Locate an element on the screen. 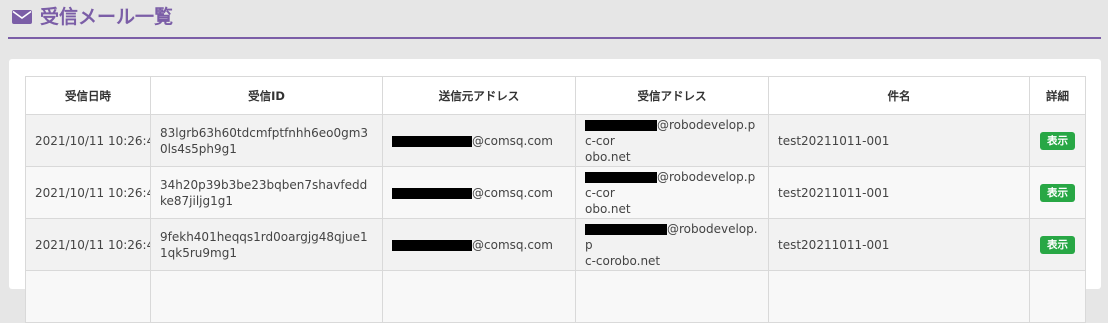 The width and height of the screenshot is (1108, 323). receive-id-cell: 34h20p39b3be23bqben7shavfeddke87jiljg1g1 is located at coordinates (266, 192).